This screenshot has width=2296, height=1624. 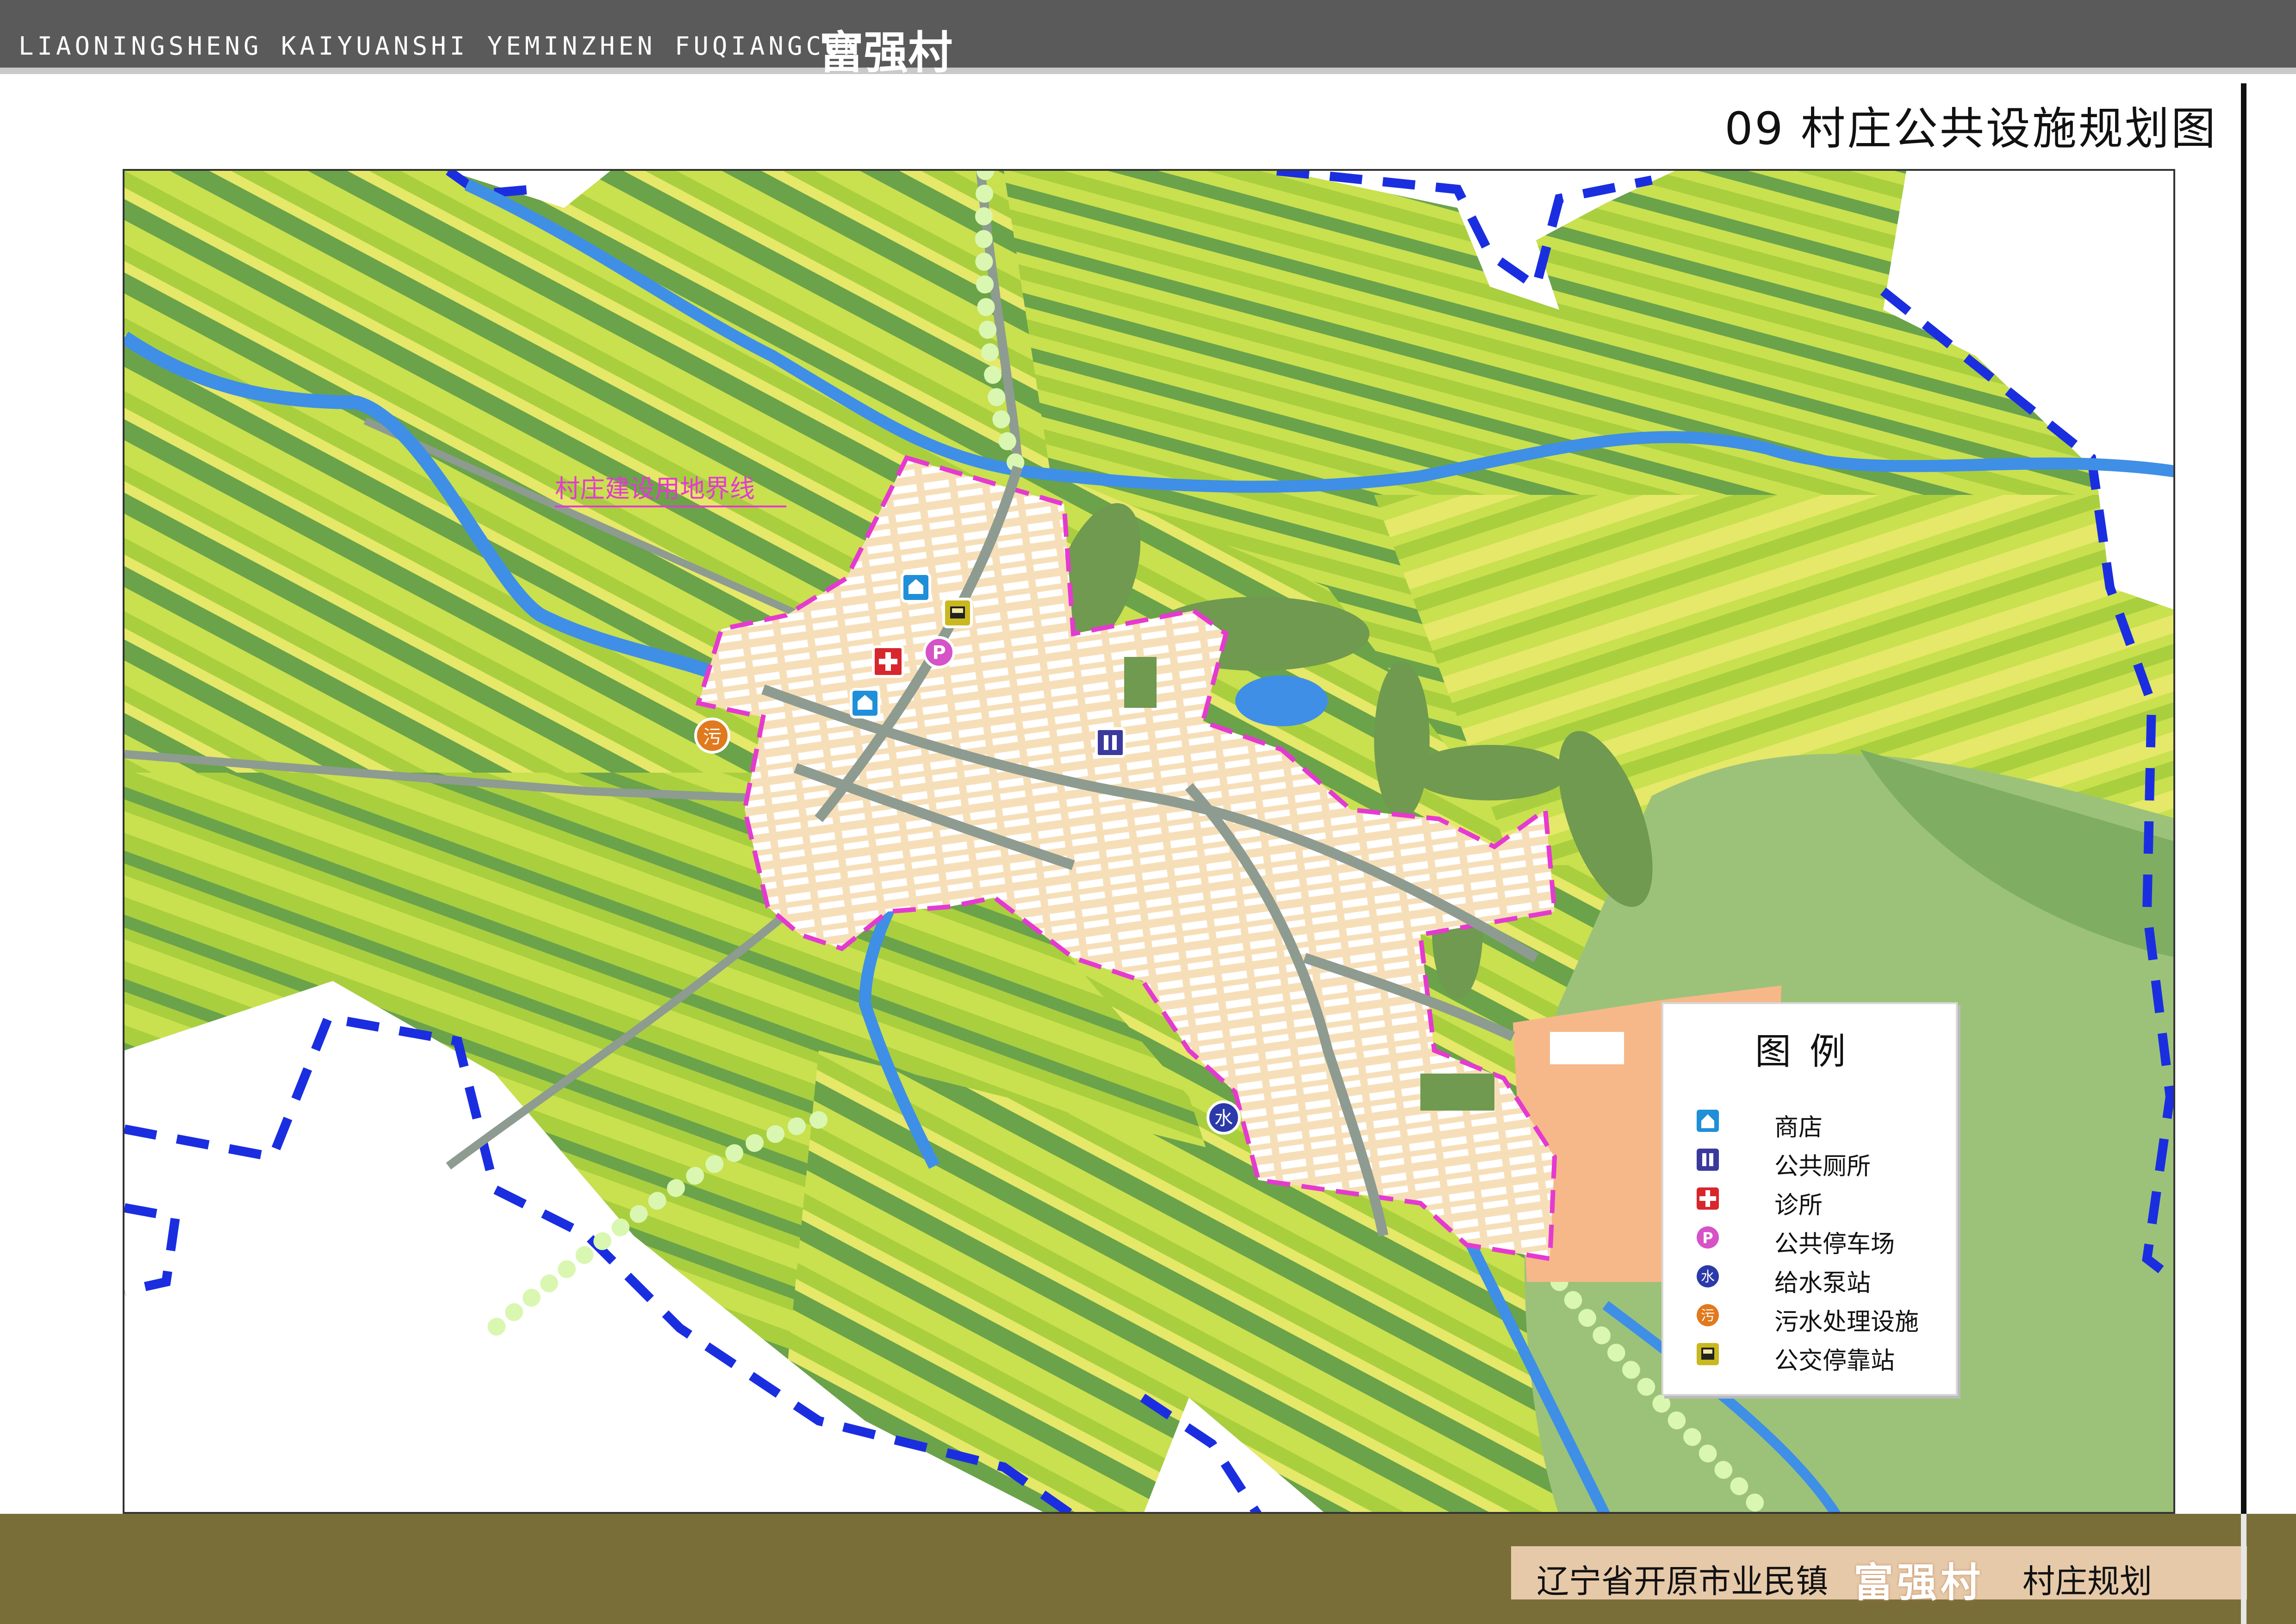 What do you see at coordinates (1798, 1205) in the screenshot?
I see `legend-item-label: 诊所` at bounding box center [1798, 1205].